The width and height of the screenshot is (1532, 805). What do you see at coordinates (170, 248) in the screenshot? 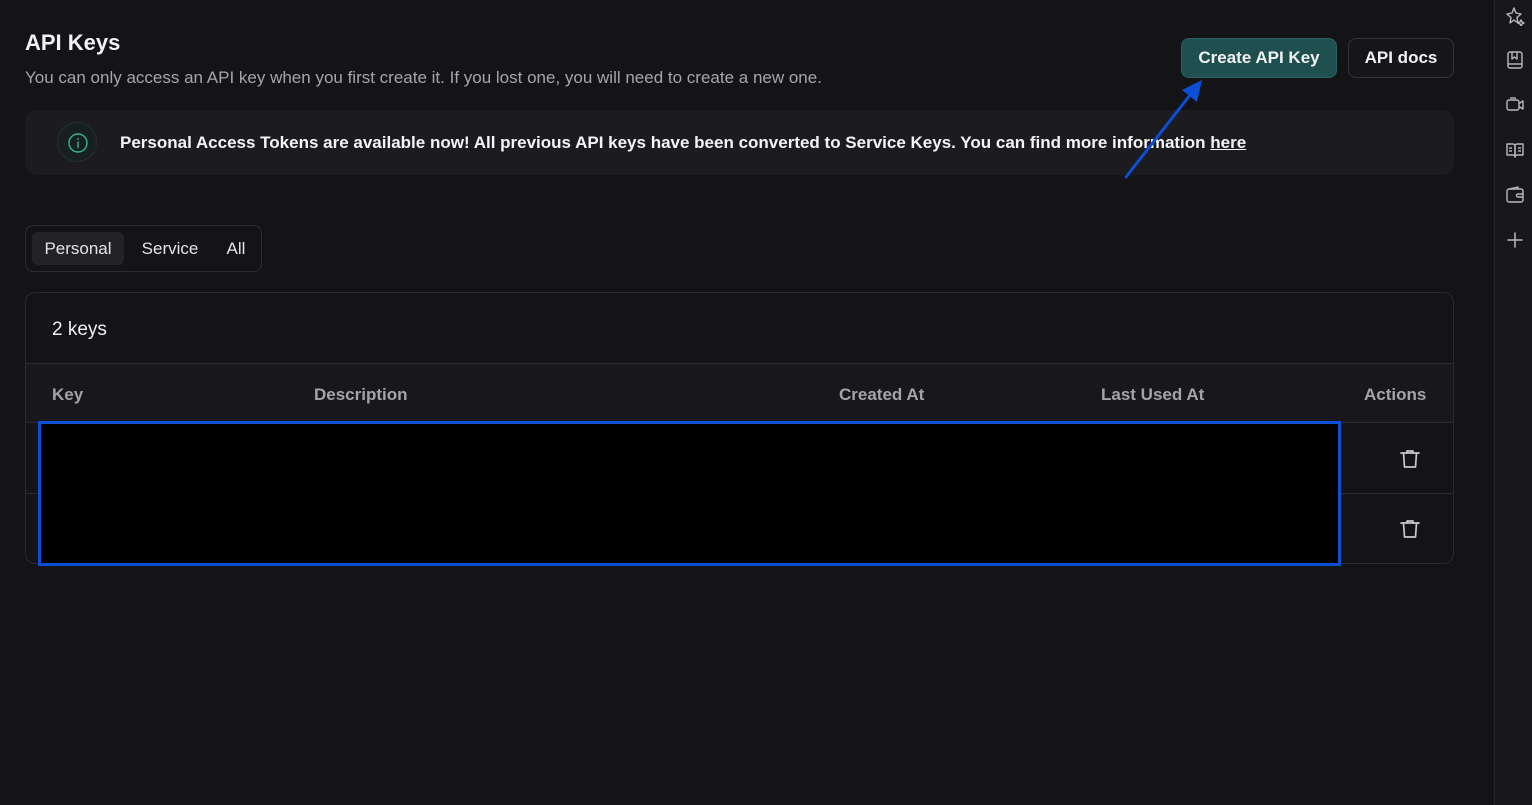
I see `tab-service: Service` at bounding box center [170, 248].